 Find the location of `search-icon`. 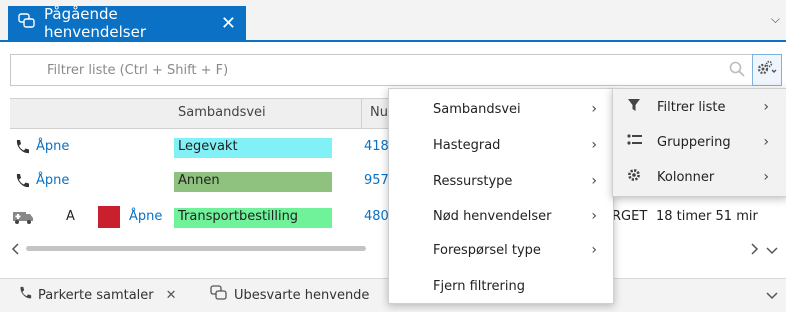

search-icon is located at coordinates (737, 71).